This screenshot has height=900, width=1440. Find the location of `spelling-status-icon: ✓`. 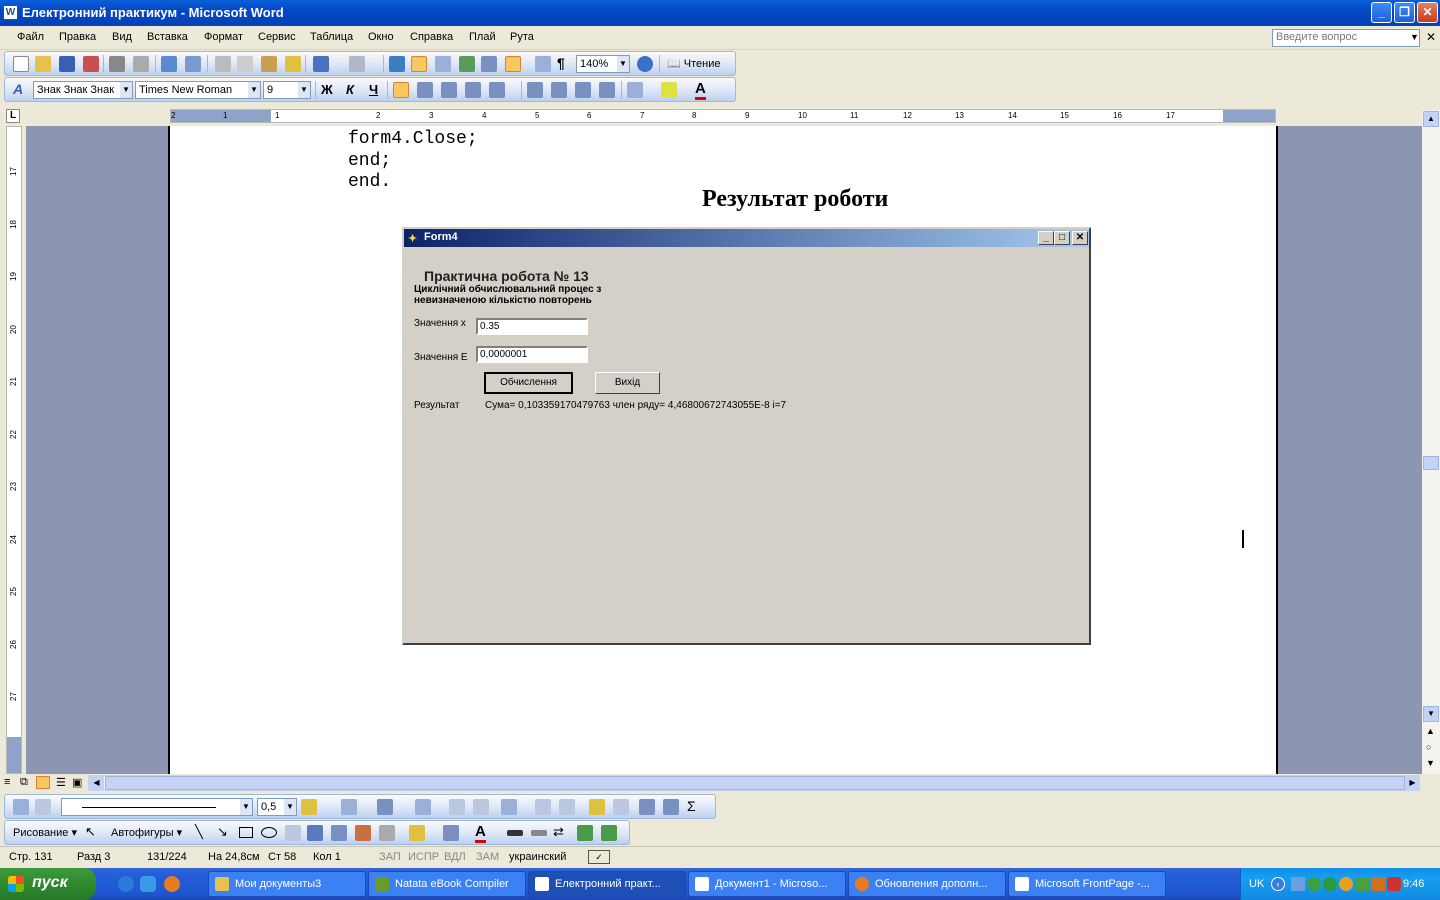

spelling-status-icon: ✓ is located at coordinates (599, 857).